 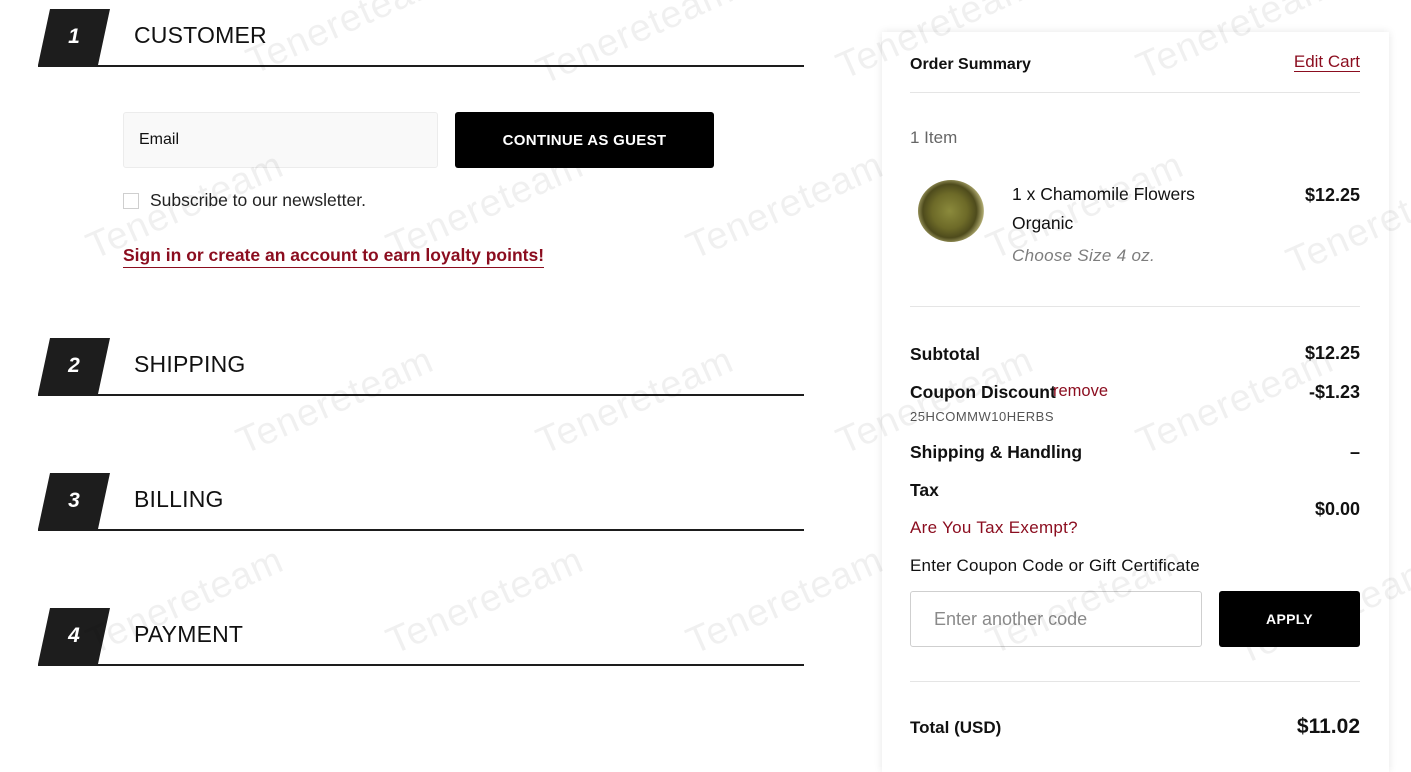 What do you see at coordinates (74, 636) in the screenshot?
I see `step-number-badge: 4` at bounding box center [74, 636].